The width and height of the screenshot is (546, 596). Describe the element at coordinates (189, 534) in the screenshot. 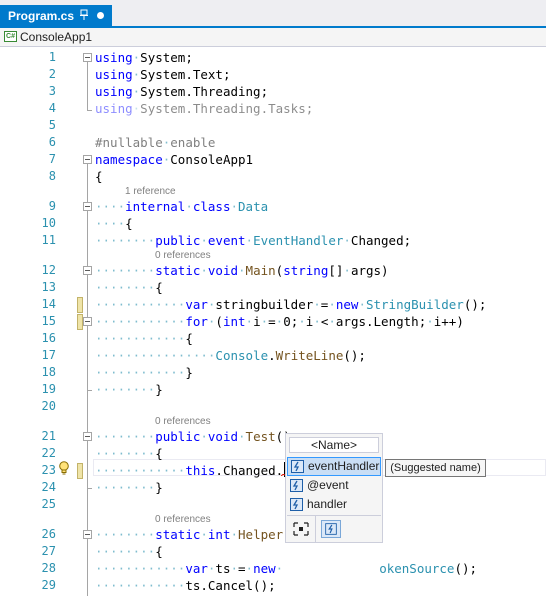

I see `code-line: ········static·int·Helper` at that location.